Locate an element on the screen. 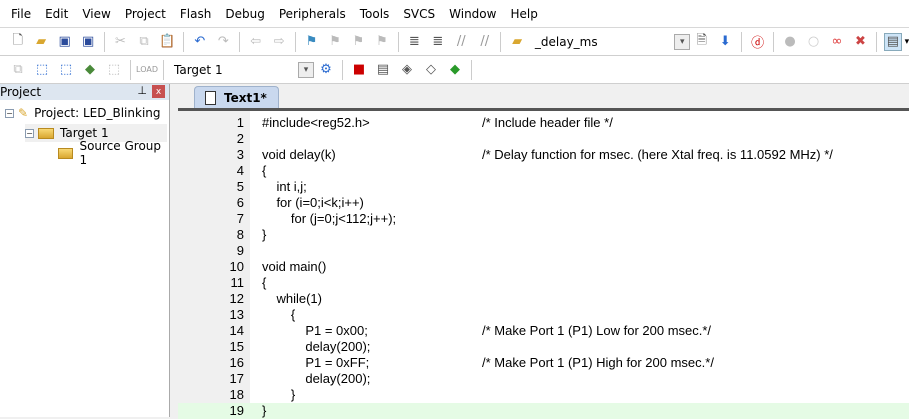 This screenshot has height=419, width=909. pin-icon: ⊥ is located at coordinates (142, 90).